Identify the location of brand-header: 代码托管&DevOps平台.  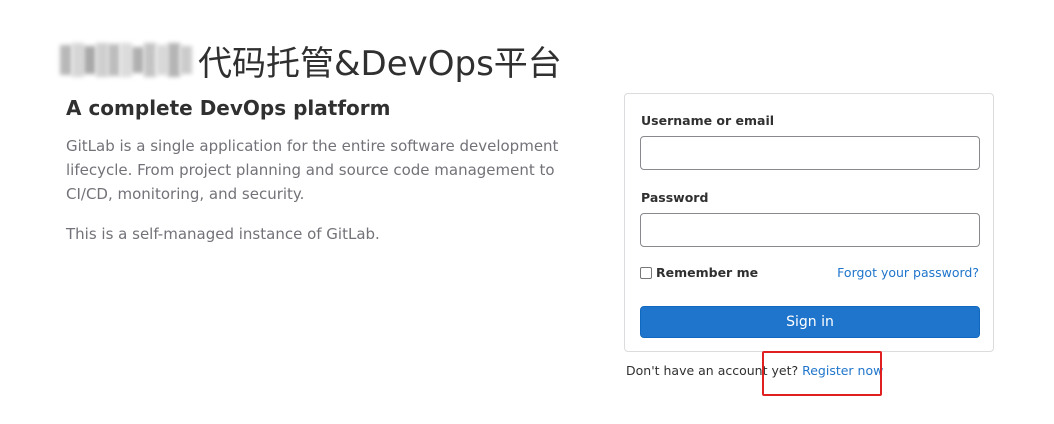
(311, 60).